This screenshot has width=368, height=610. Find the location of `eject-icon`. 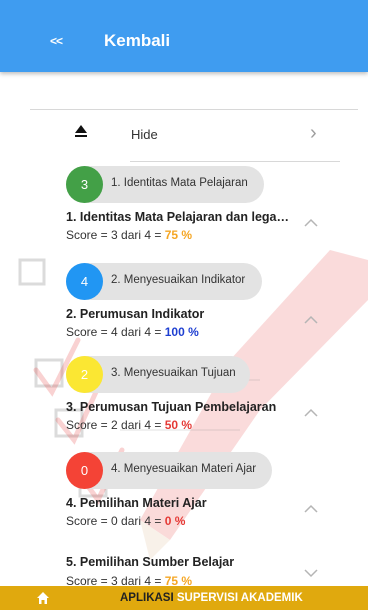

eject-icon is located at coordinates (81, 131).